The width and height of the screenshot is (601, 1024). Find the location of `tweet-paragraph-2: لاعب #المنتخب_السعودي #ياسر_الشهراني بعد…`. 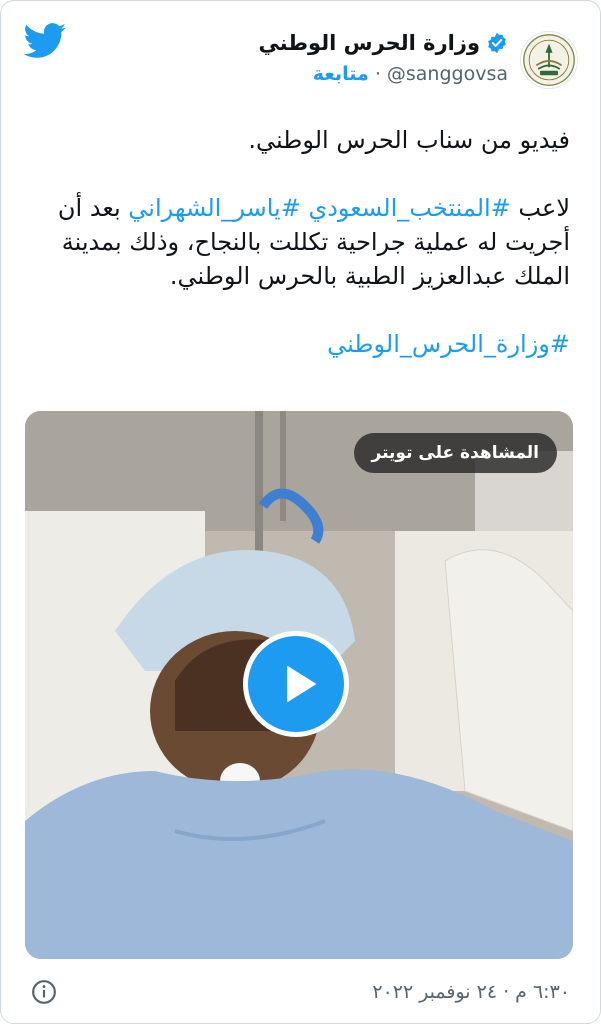

tweet-paragraph-2: لاعب #المنتخب_السعودي #ياسر_الشهراني بعد… is located at coordinates (297, 242).